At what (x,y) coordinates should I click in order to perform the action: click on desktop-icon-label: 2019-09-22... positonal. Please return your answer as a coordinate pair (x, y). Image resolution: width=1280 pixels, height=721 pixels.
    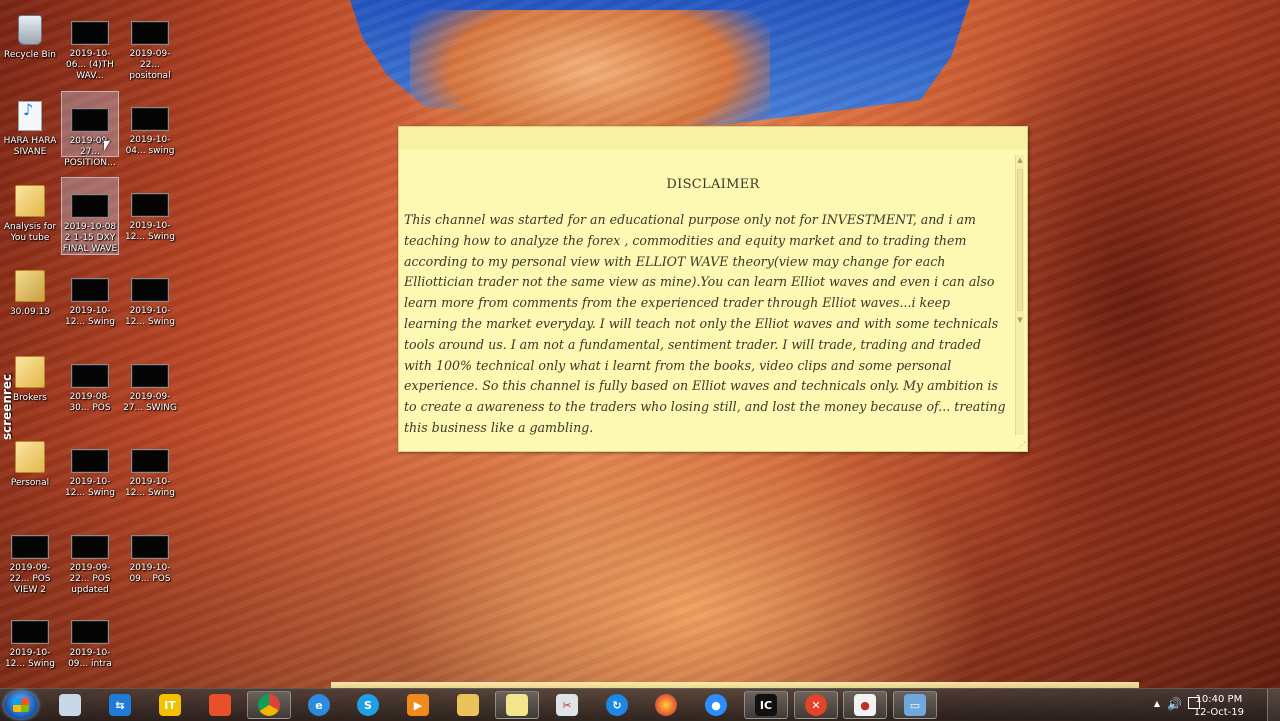
    Looking at the image, I should click on (150, 65).